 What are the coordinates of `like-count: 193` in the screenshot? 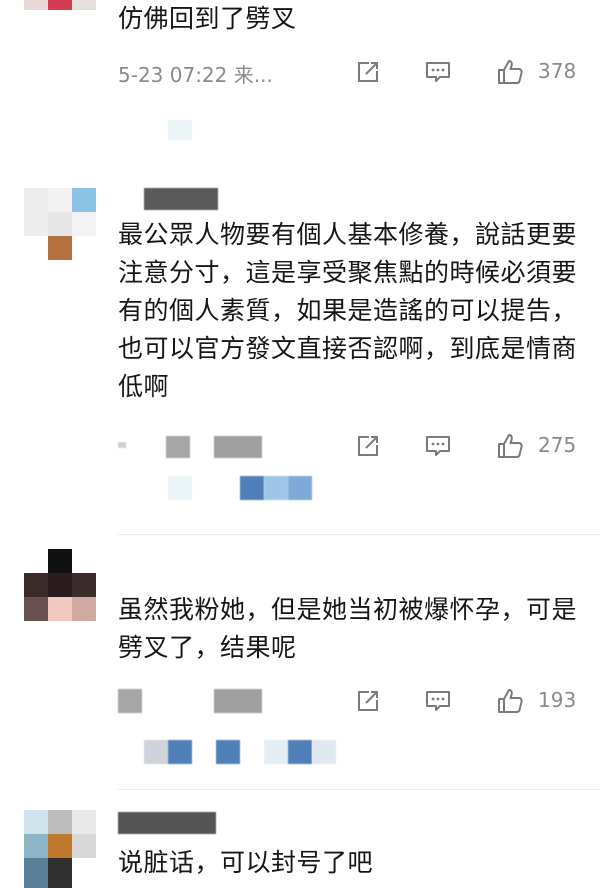 It's located at (557, 700).